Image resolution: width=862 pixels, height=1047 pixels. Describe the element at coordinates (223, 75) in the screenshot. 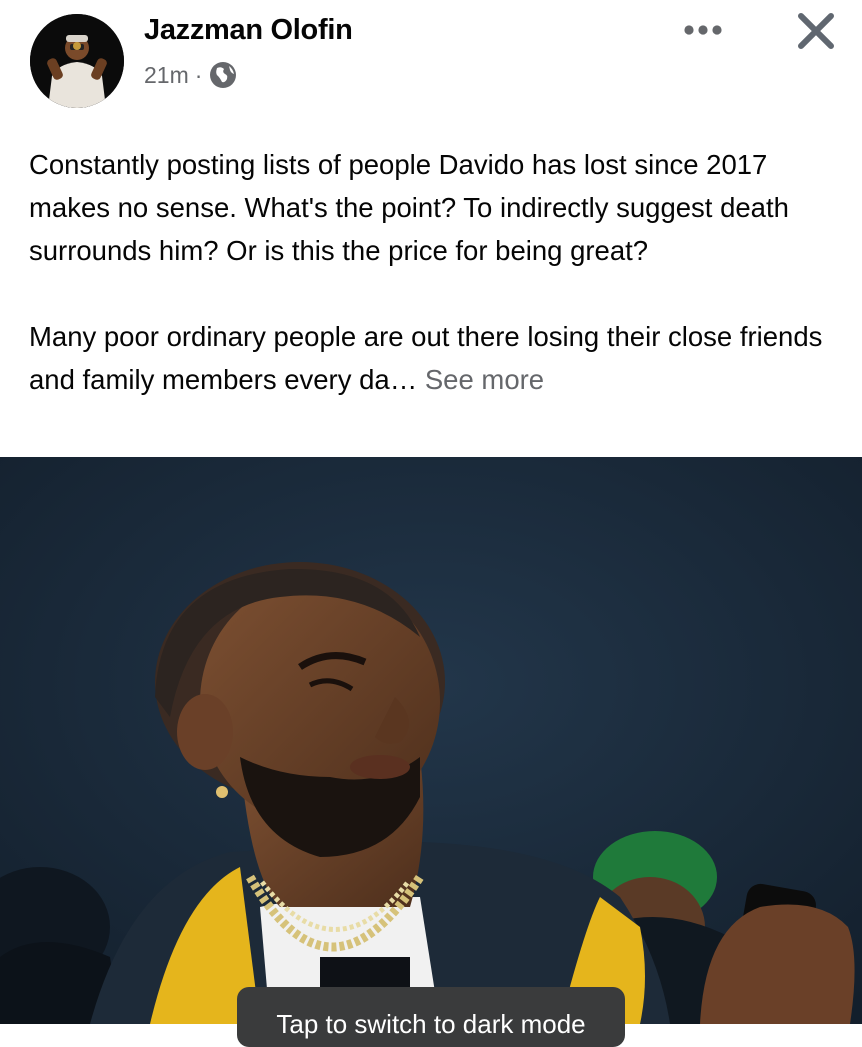

I see `globe-icon` at that location.